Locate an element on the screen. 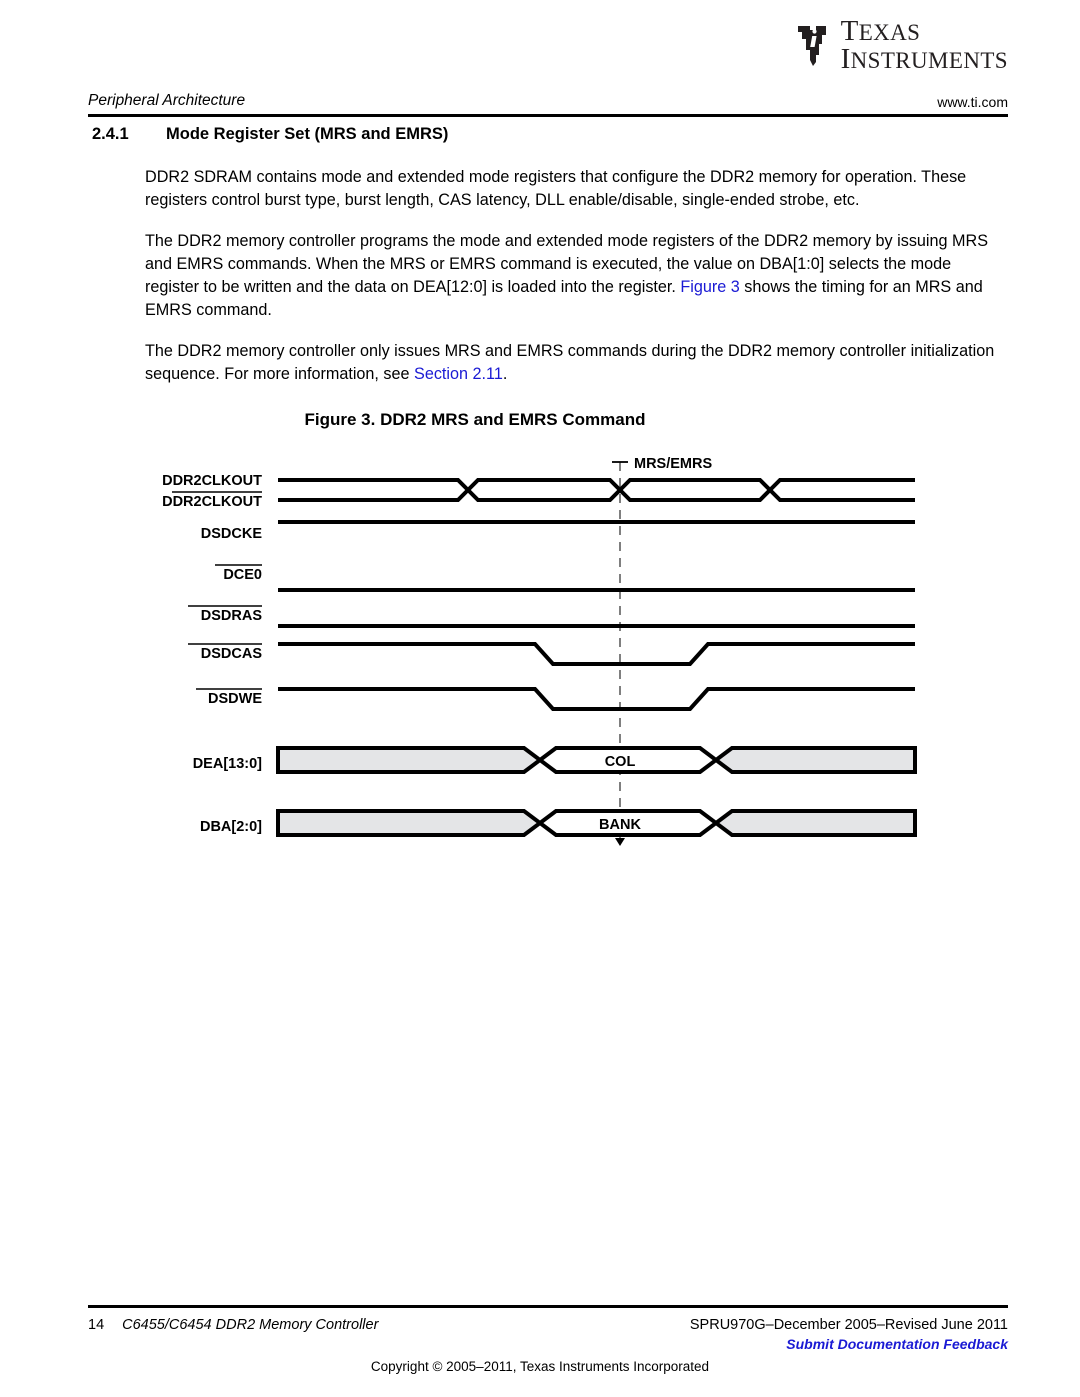  footer-divider is located at coordinates (548, 1306).